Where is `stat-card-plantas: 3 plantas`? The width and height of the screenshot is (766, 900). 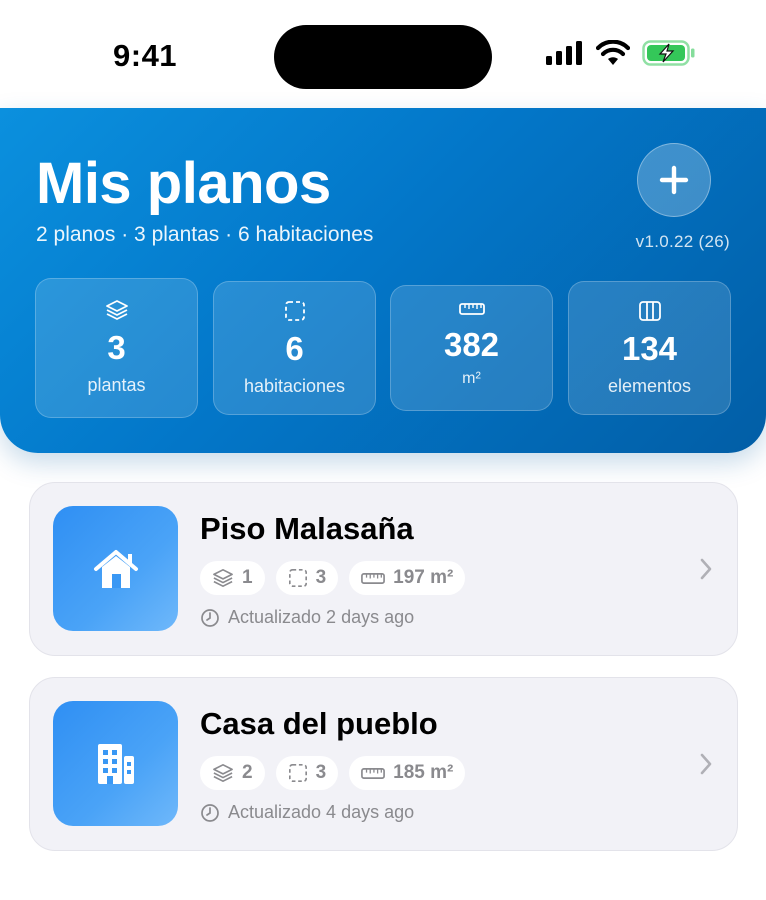
stat-card-plantas: 3 plantas is located at coordinates (116, 348).